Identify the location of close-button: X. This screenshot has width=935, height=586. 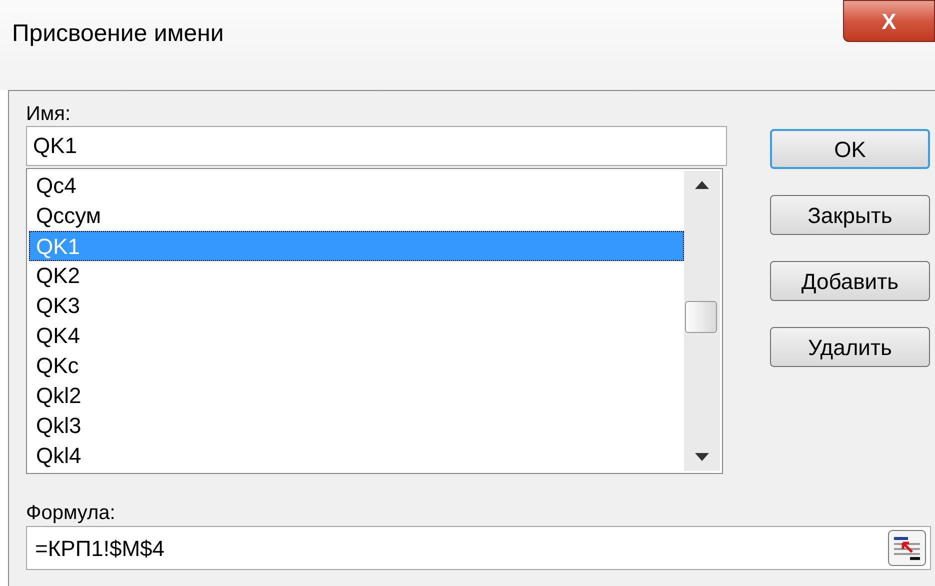
(889, 21).